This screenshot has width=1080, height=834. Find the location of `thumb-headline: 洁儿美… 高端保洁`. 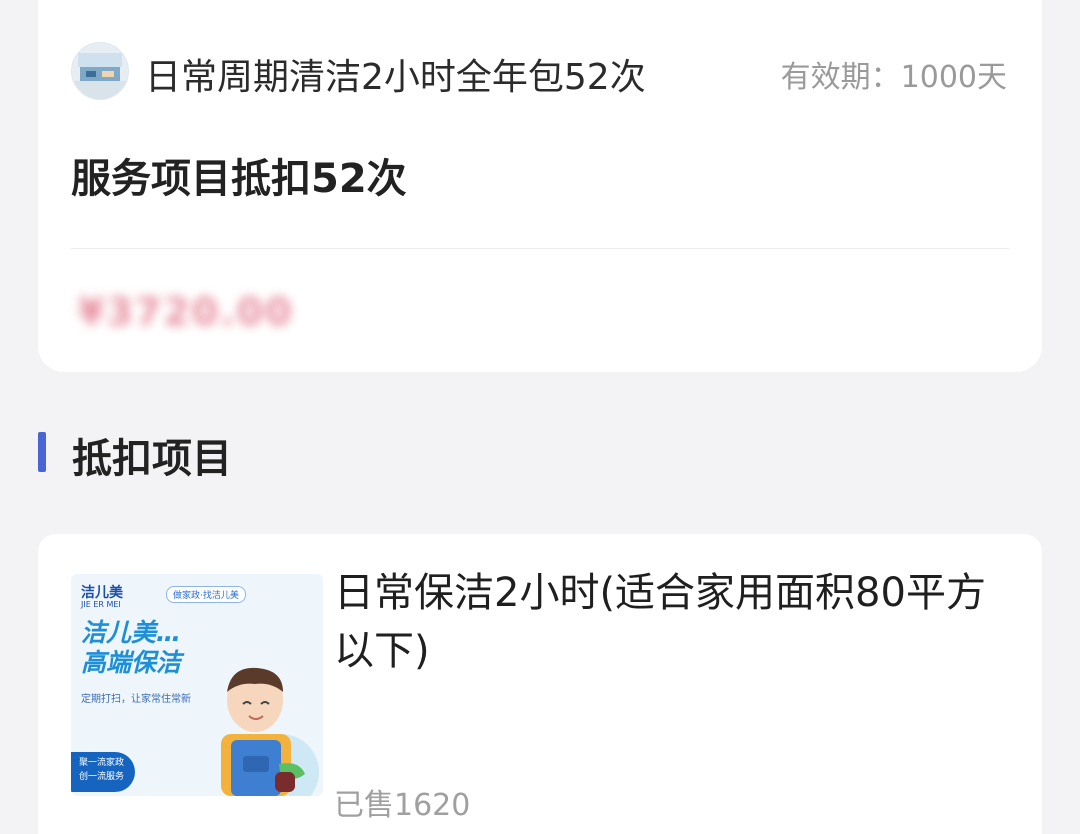

thumb-headline: 洁儿美… 高端保洁 is located at coordinates (131, 648).